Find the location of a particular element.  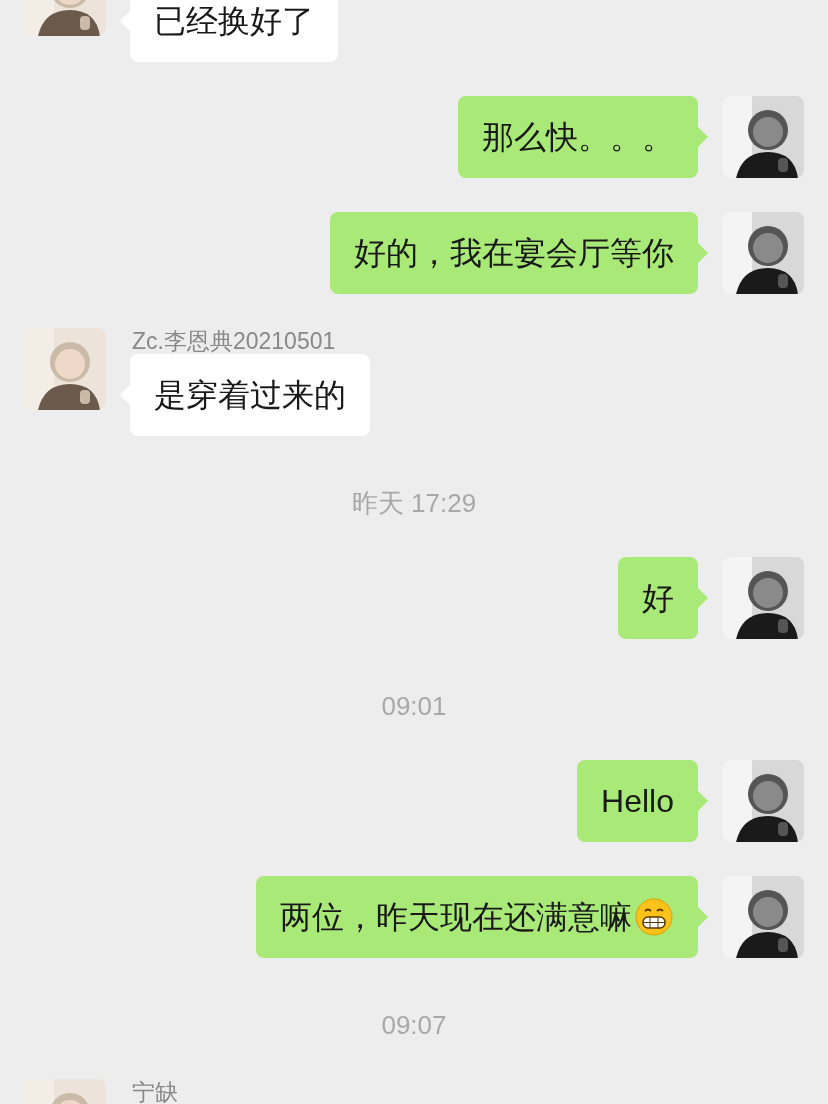

timestamp: 09:07 is located at coordinates (414, 1025).